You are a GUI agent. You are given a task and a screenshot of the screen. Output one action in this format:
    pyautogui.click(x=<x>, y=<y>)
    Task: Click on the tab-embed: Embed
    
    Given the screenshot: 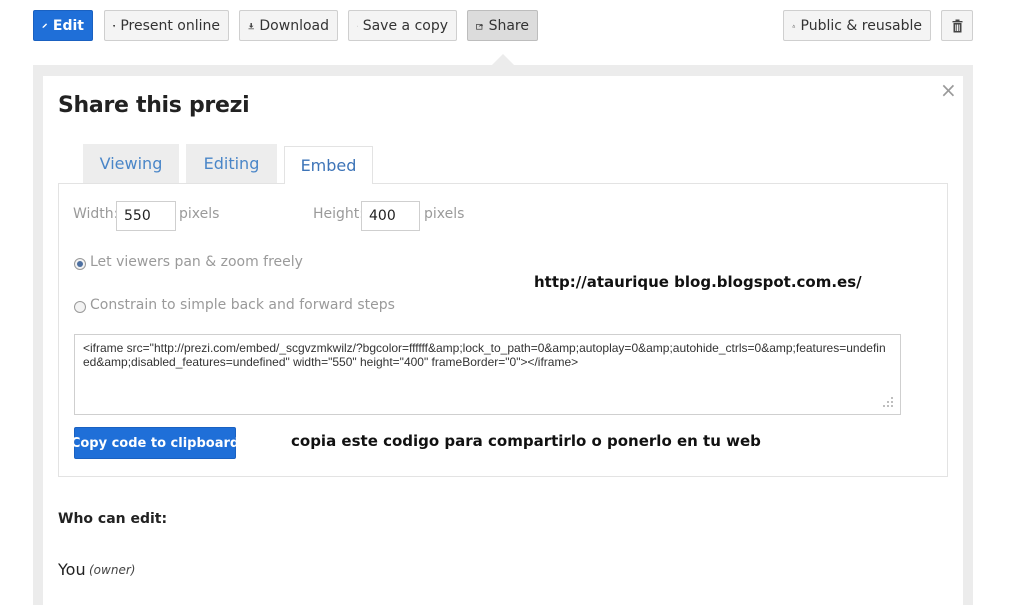 What is the action you would take?
    pyautogui.click(x=328, y=165)
    